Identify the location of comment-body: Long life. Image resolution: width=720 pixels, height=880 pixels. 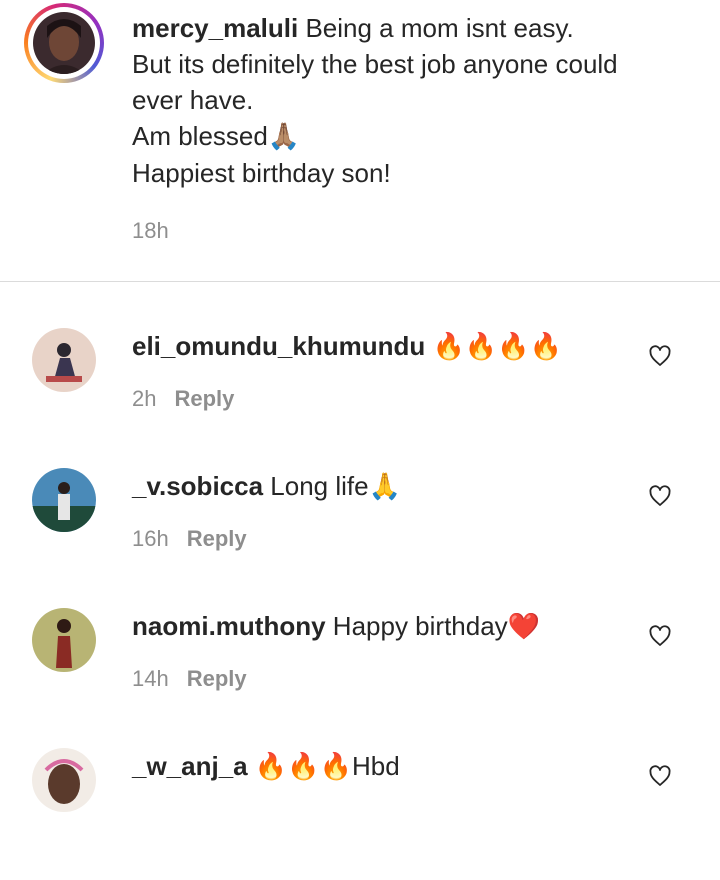
(319, 486).